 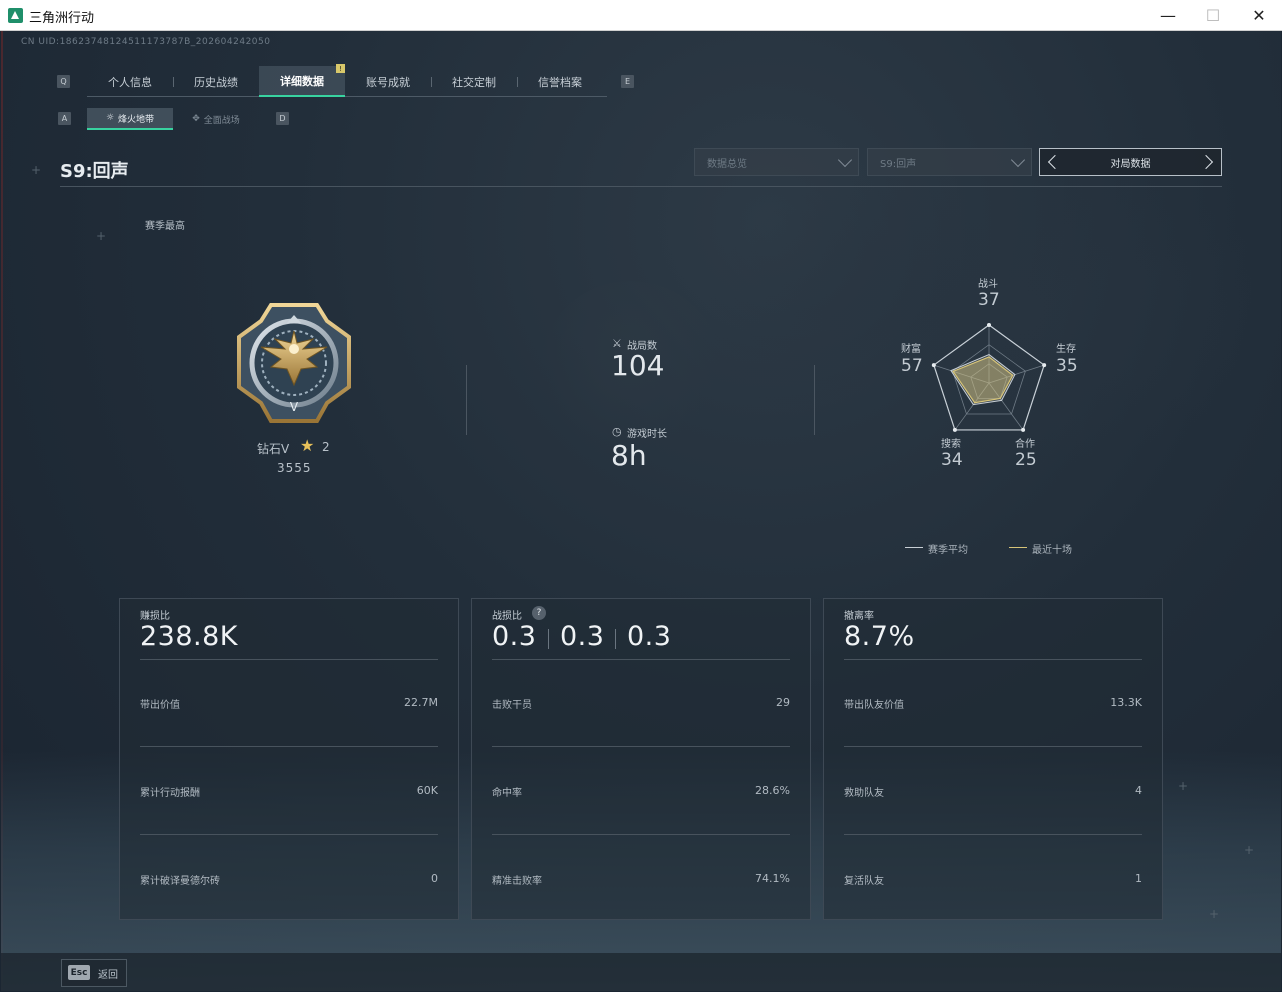 What do you see at coordinates (1259, 15) in the screenshot?
I see `close-button: ✕` at bounding box center [1259, 15].